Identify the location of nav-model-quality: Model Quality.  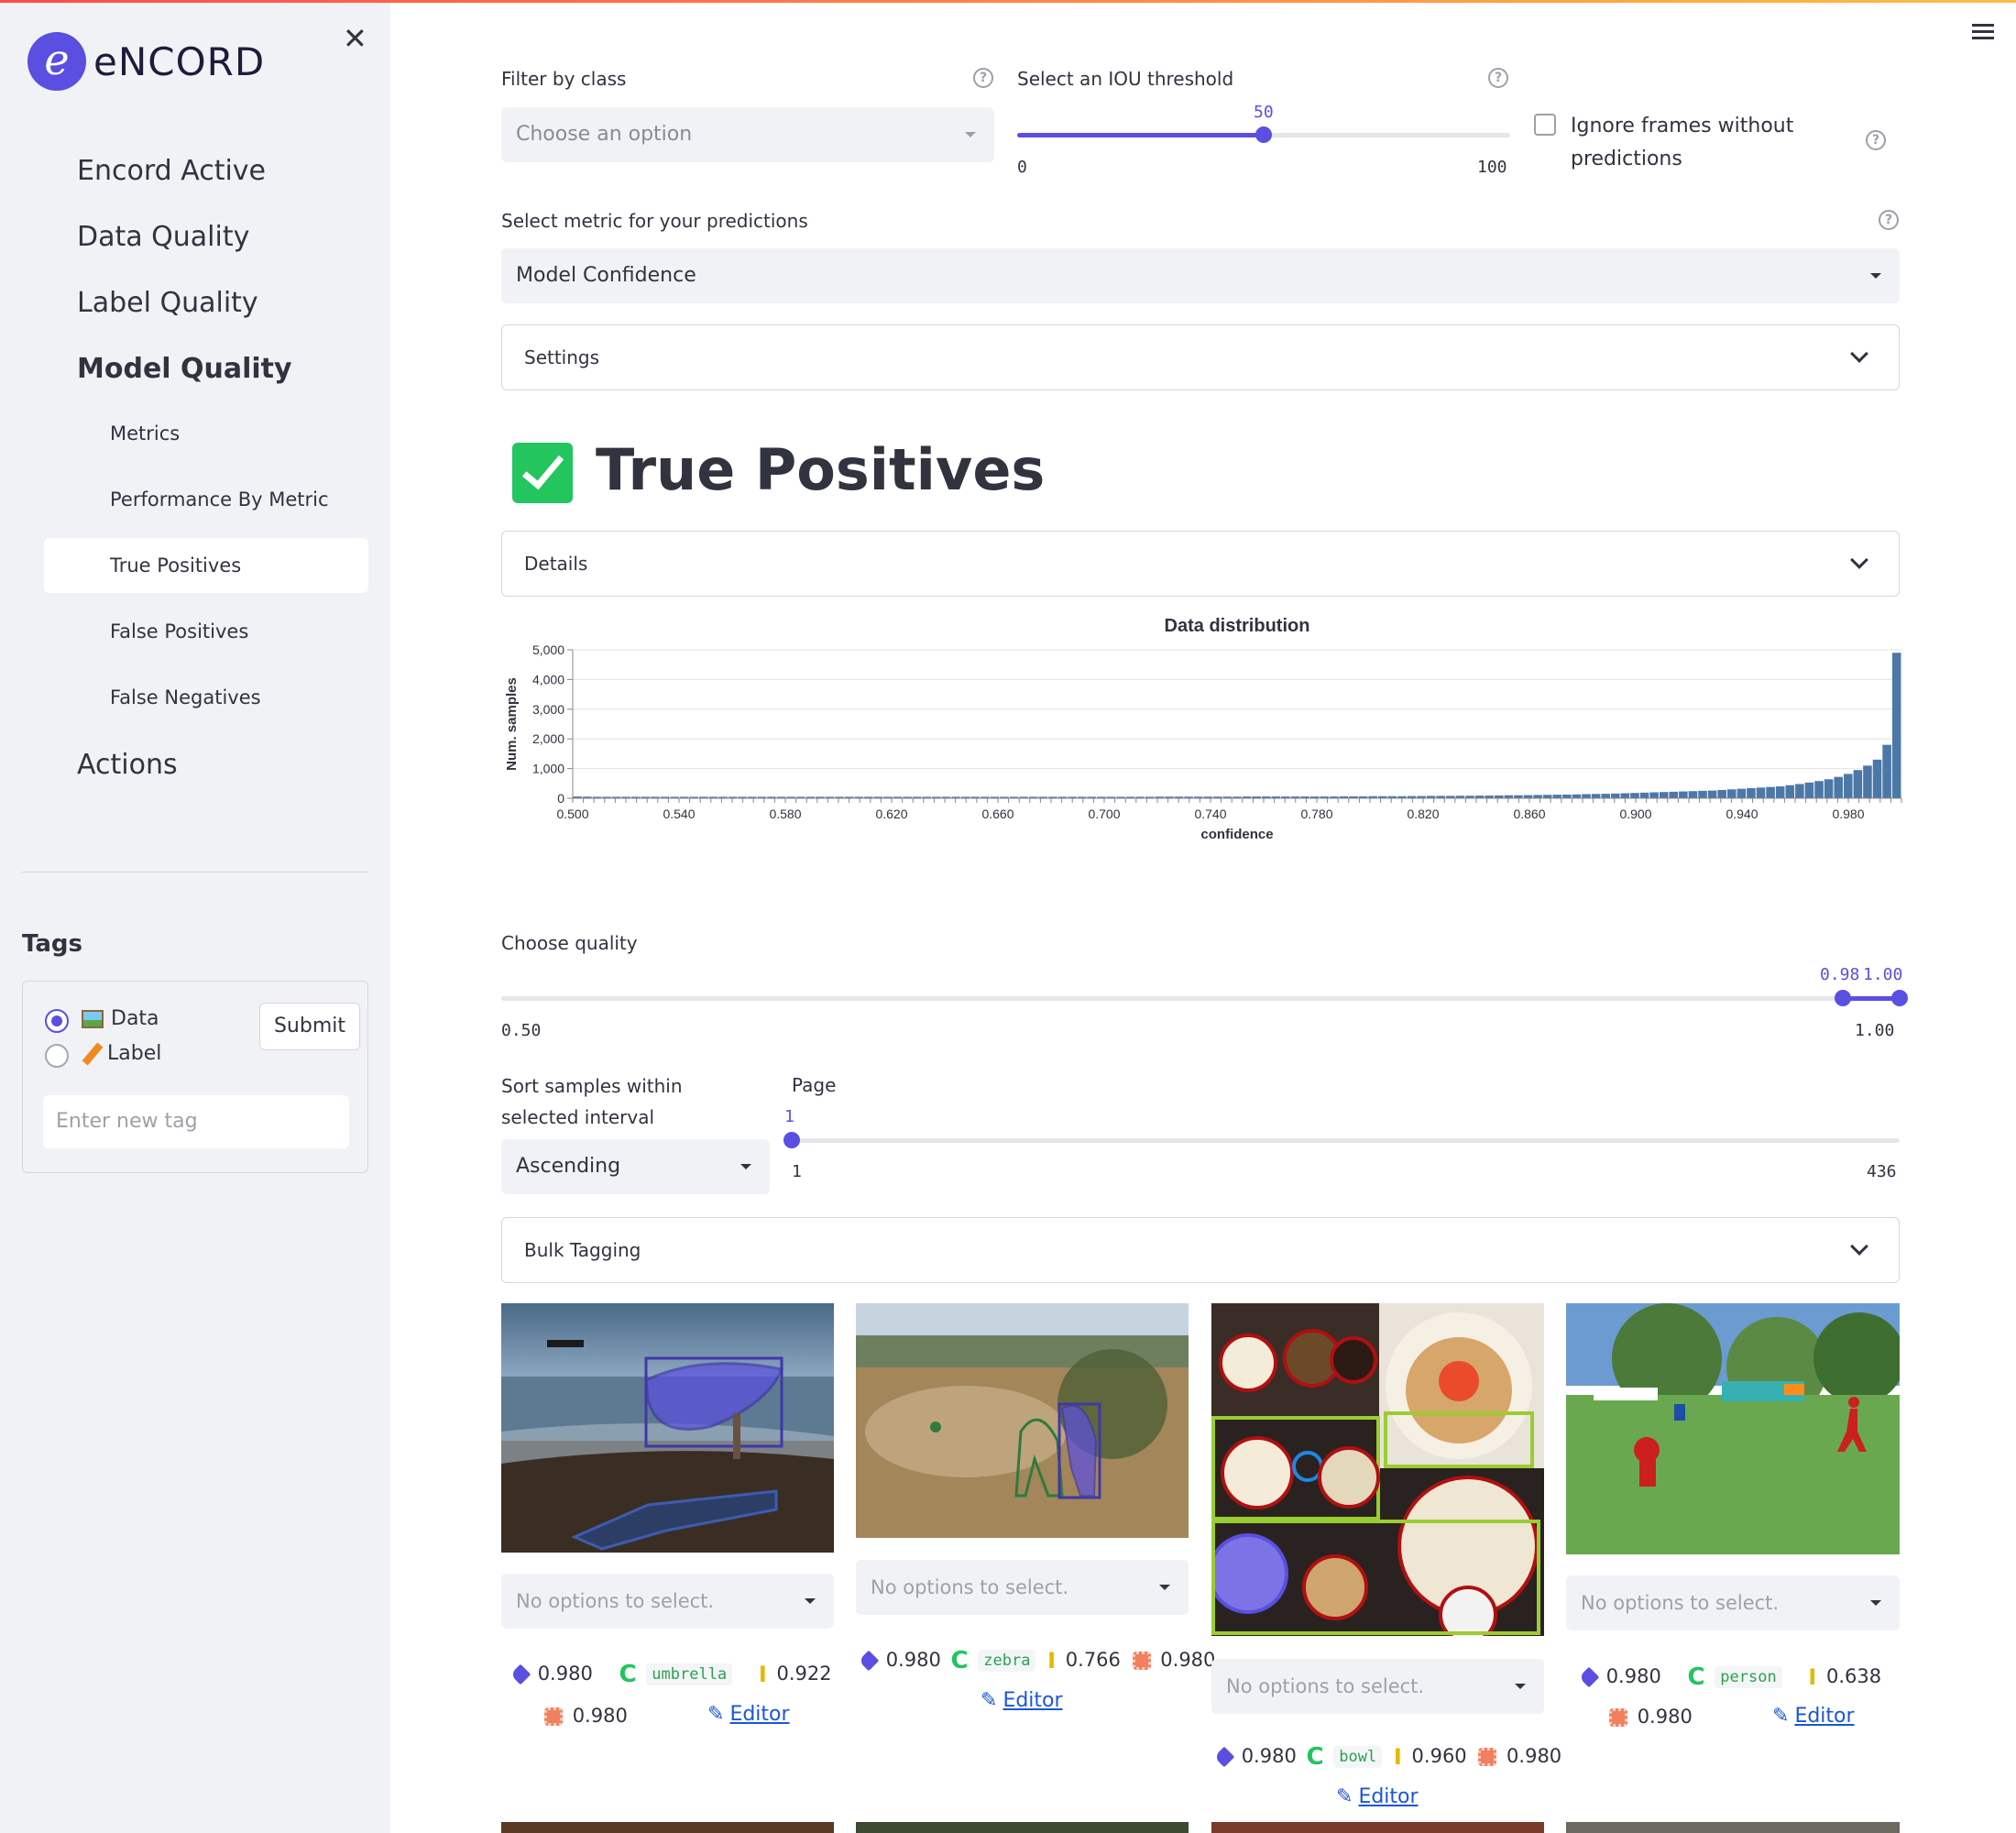
(184, 369).